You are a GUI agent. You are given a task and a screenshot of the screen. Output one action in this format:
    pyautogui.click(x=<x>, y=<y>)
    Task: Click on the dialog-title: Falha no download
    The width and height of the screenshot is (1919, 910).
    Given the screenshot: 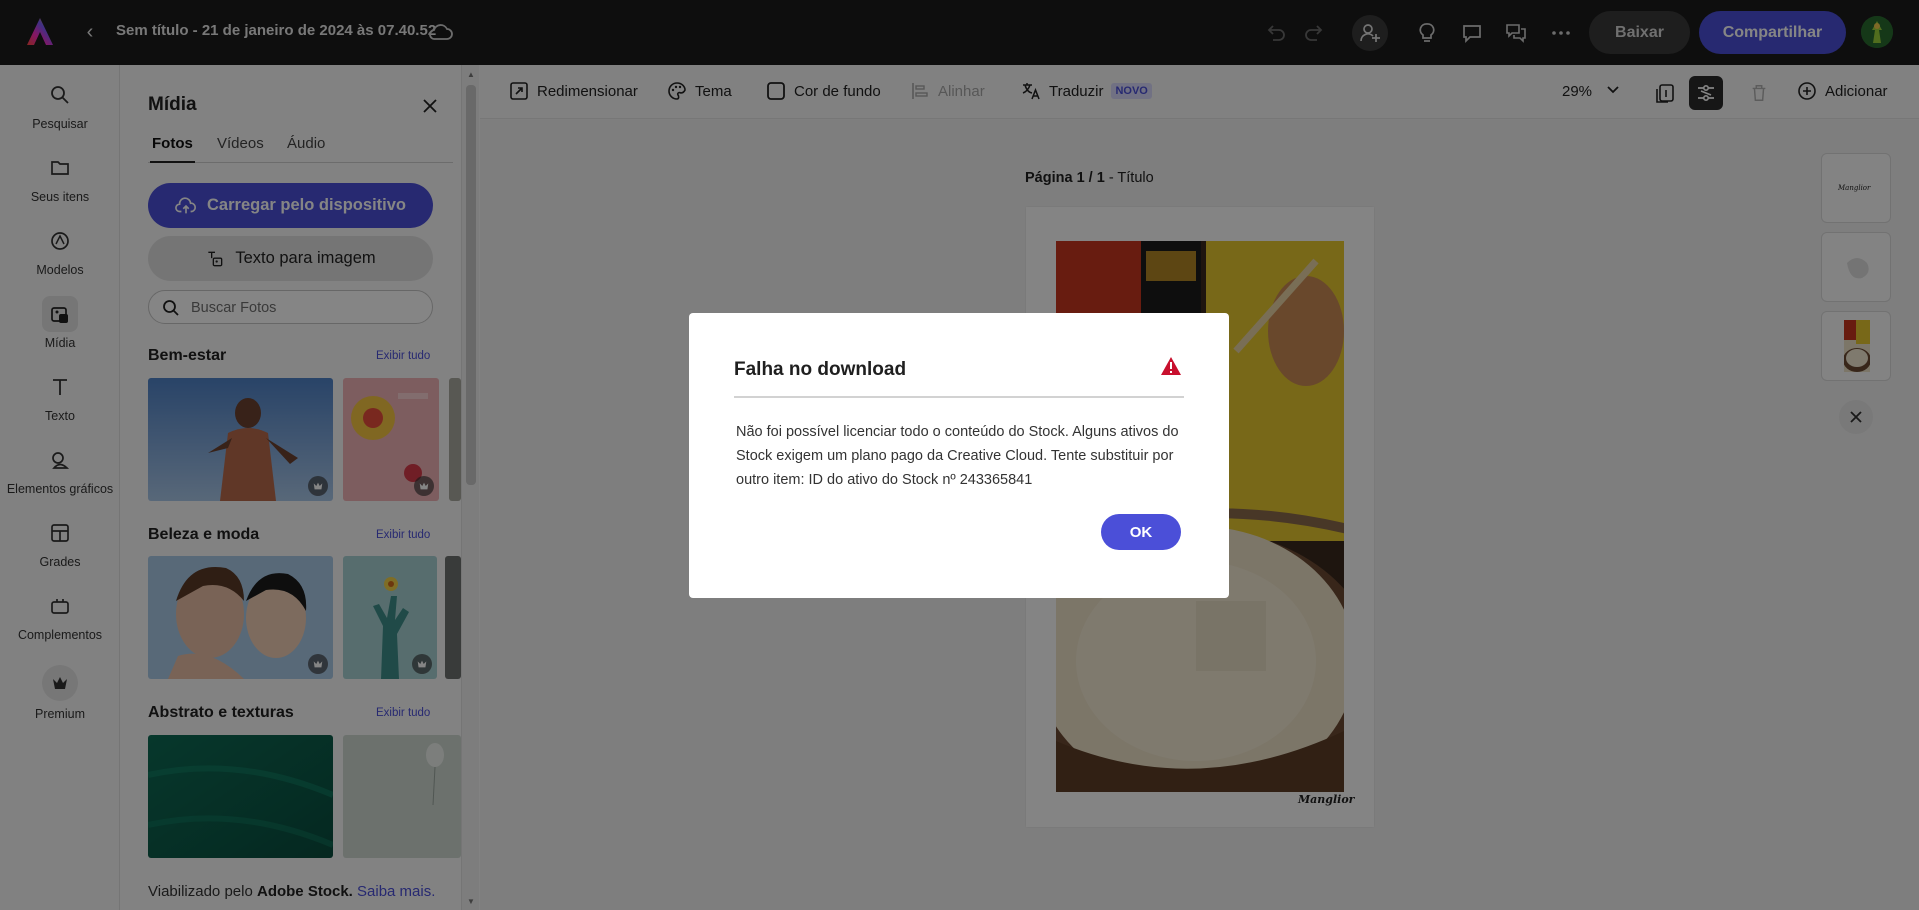 What is the action you would take?
    pyautogui.click(x=820, y=369)
    